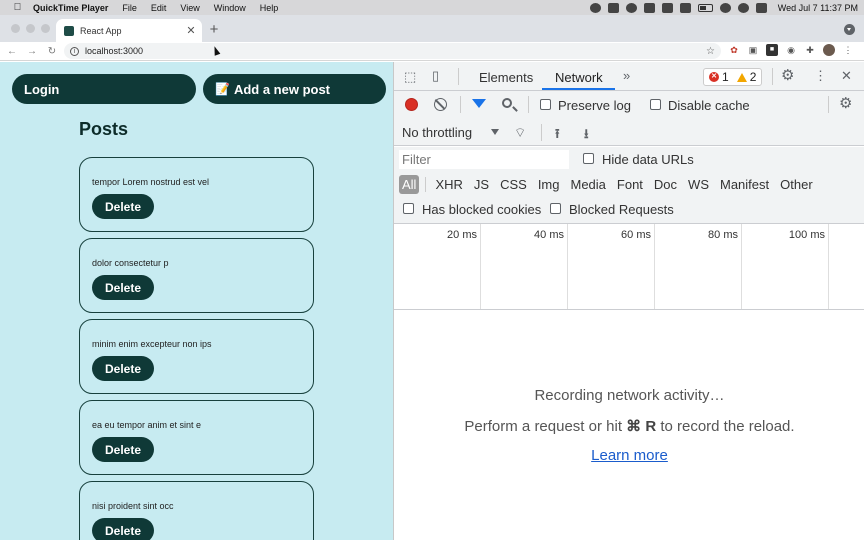  I want to click on extension-icons: ✿ ▣ ■ ◉ ✚ ⋮, so click(791, 50).